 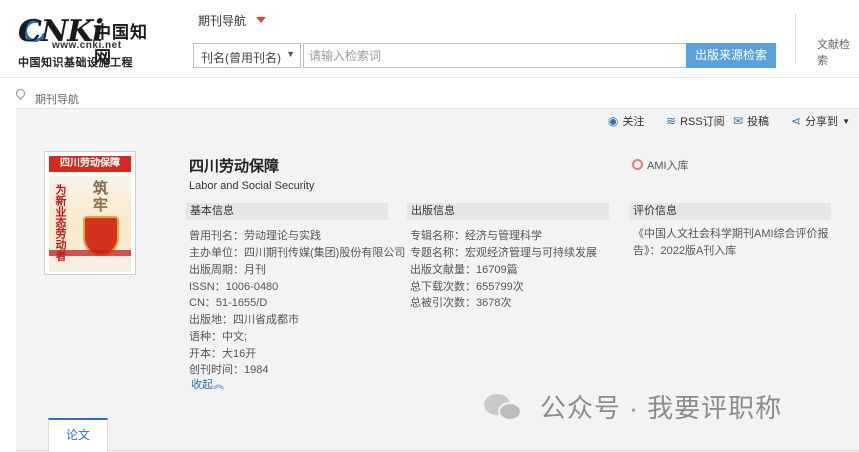 I want to click on search-input, so click(x=494, y=55).